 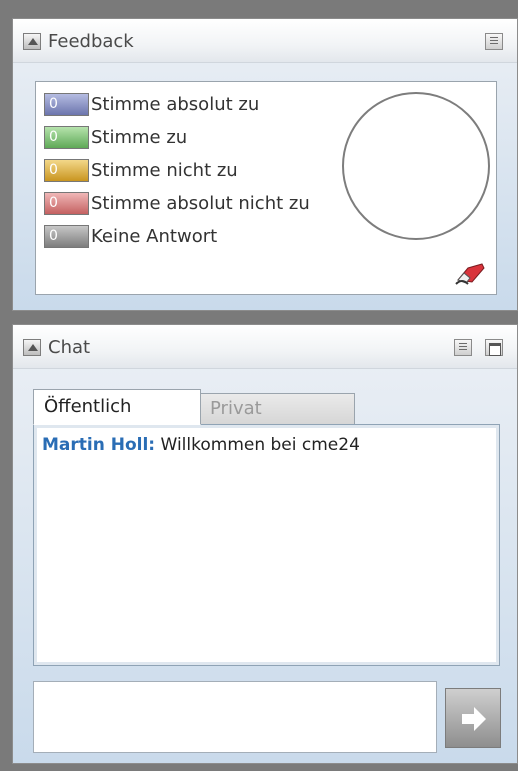 I want to click on send-button, so click(x=473, y=718).